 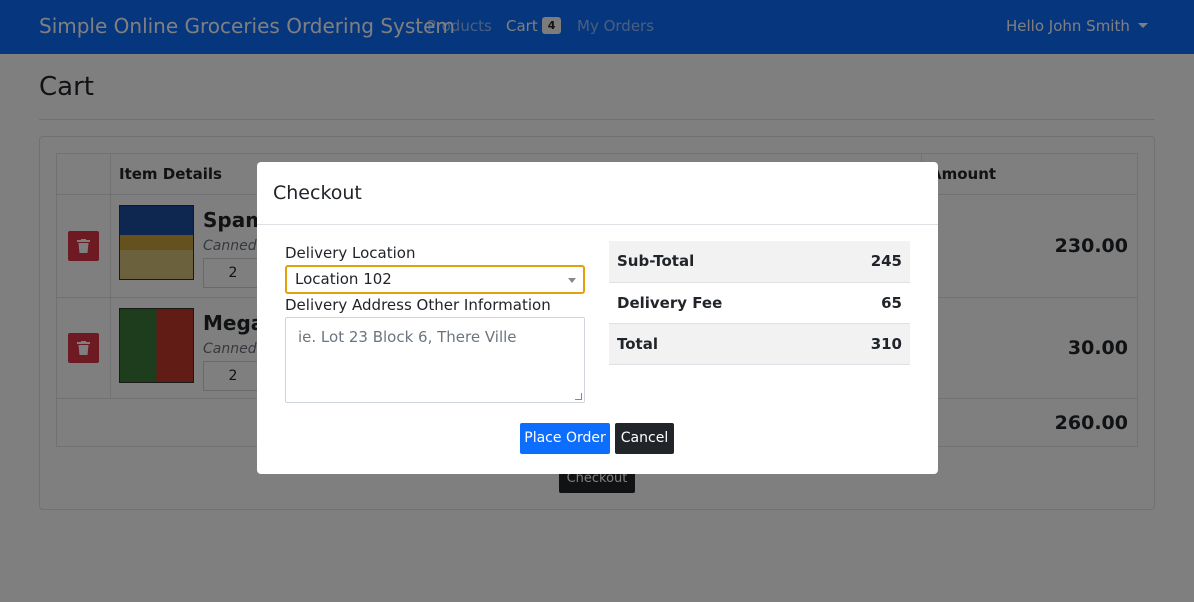 I want to click on cancel-button: Cancel, so click(x=644, y=438).